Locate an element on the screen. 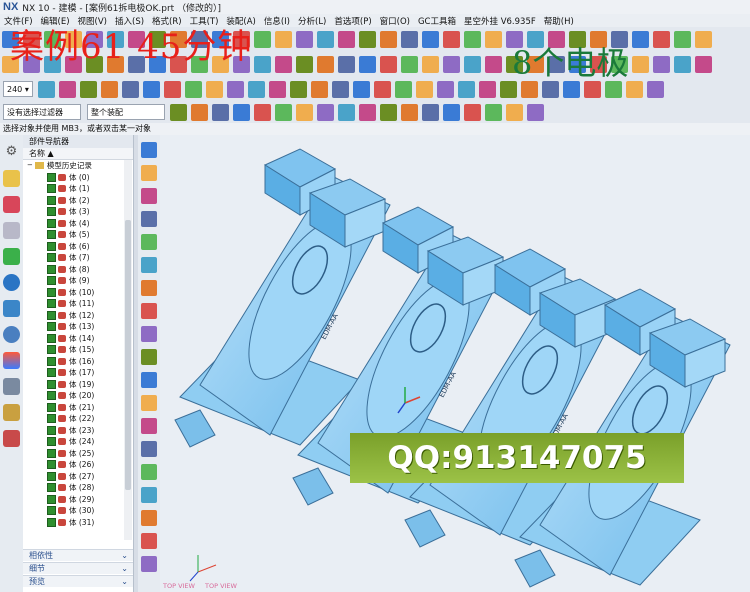  tree-item-body: 体 (21) is located at coordinates (78, 408).